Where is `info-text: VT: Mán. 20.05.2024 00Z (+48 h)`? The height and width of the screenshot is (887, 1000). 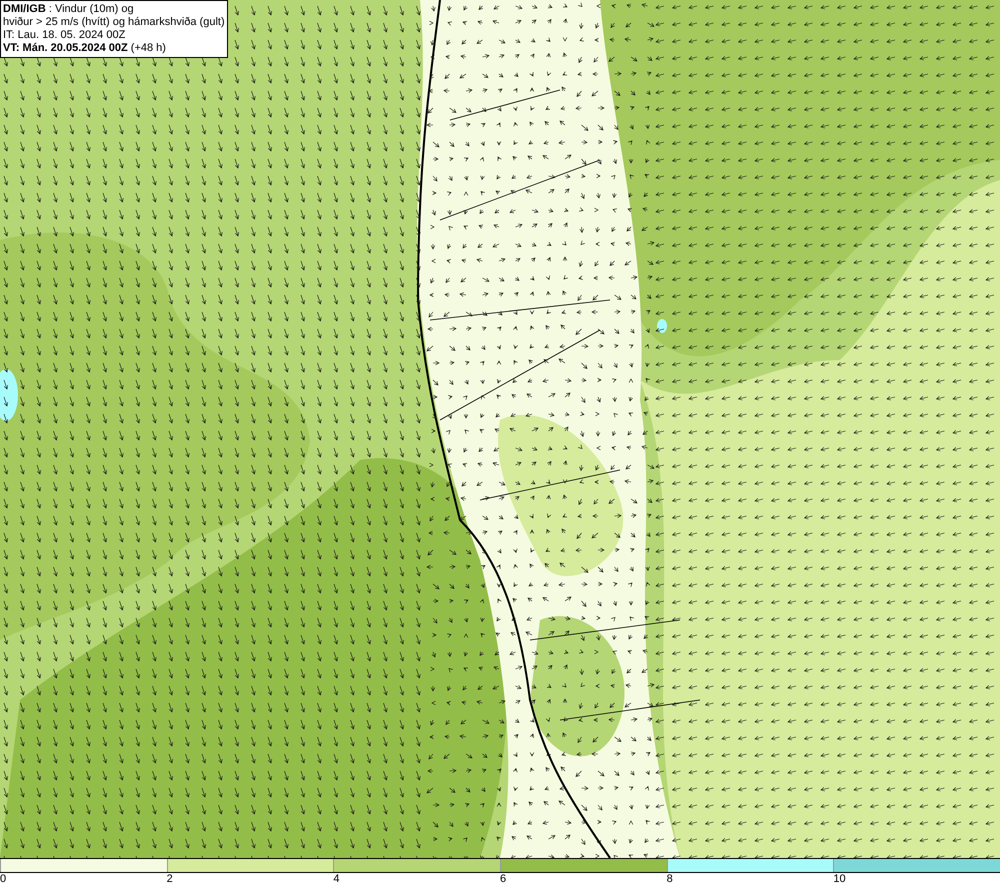
info-text: VT: Mán. 20.05.2024 00Z (+48 h) is located at coordinates (85, 48).